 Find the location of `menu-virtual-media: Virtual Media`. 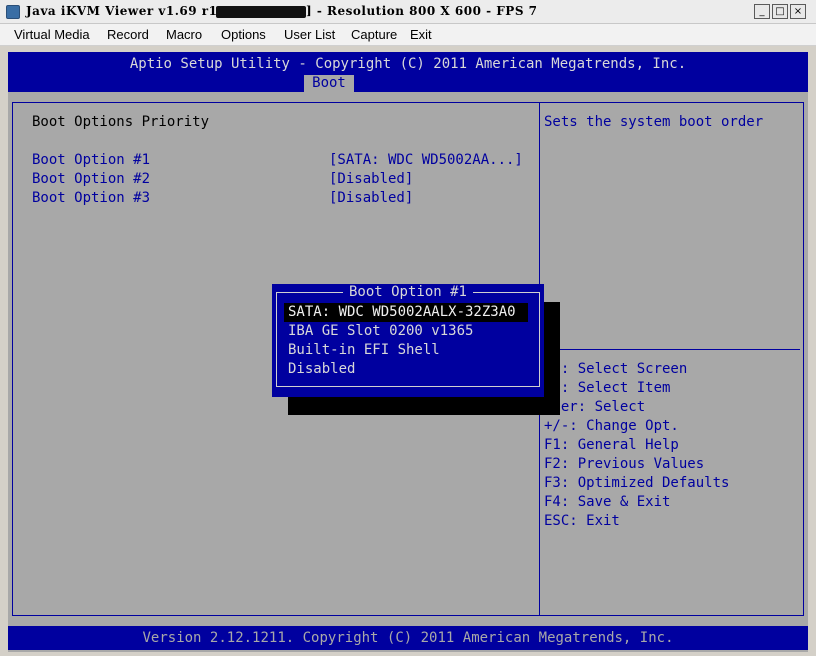

menu-virtual-media: Virtual Media is located at coordinates (52, 34).